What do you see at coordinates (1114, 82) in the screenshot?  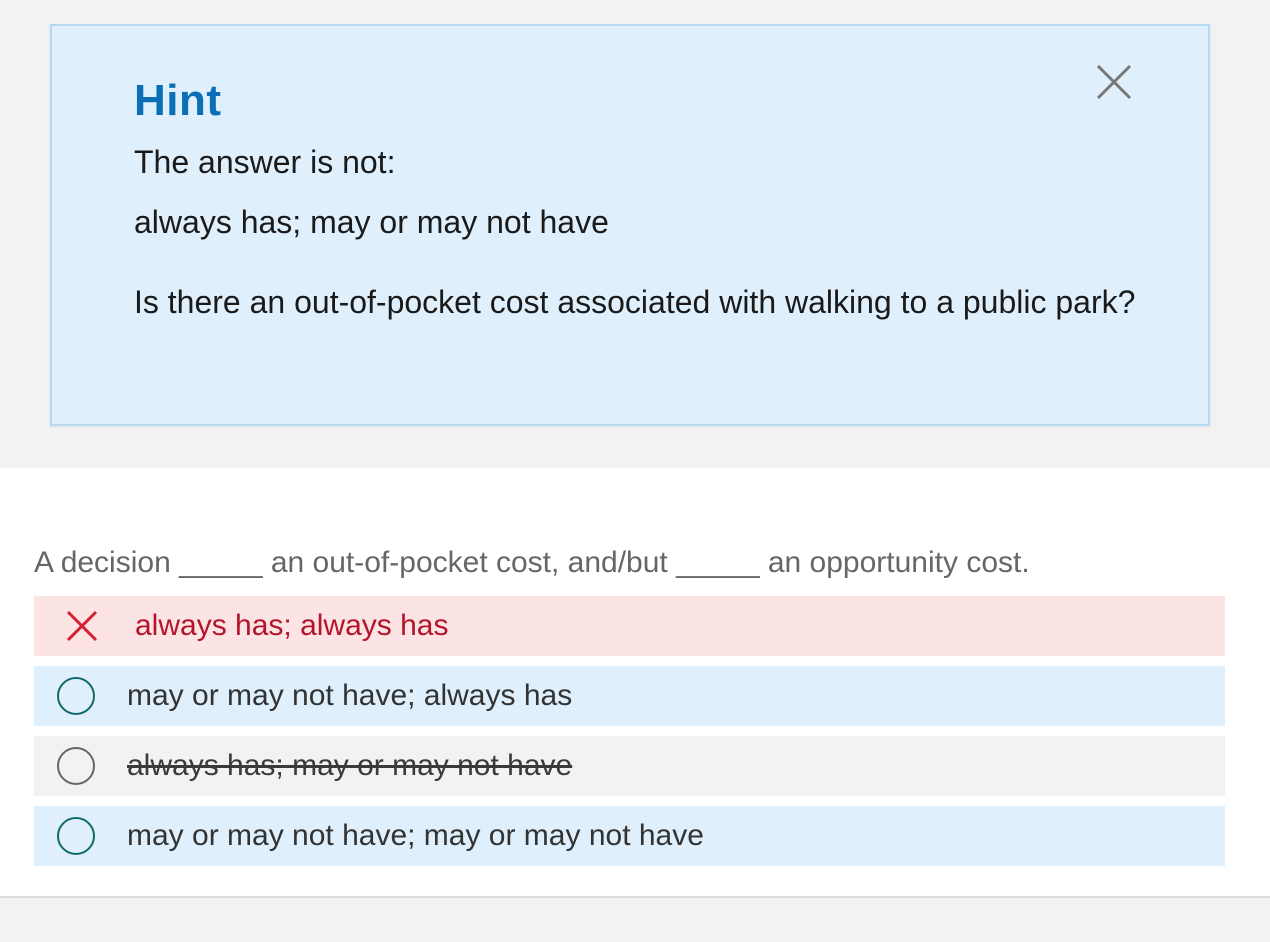 I see `close-icon` at bounding box center [1114, 82].